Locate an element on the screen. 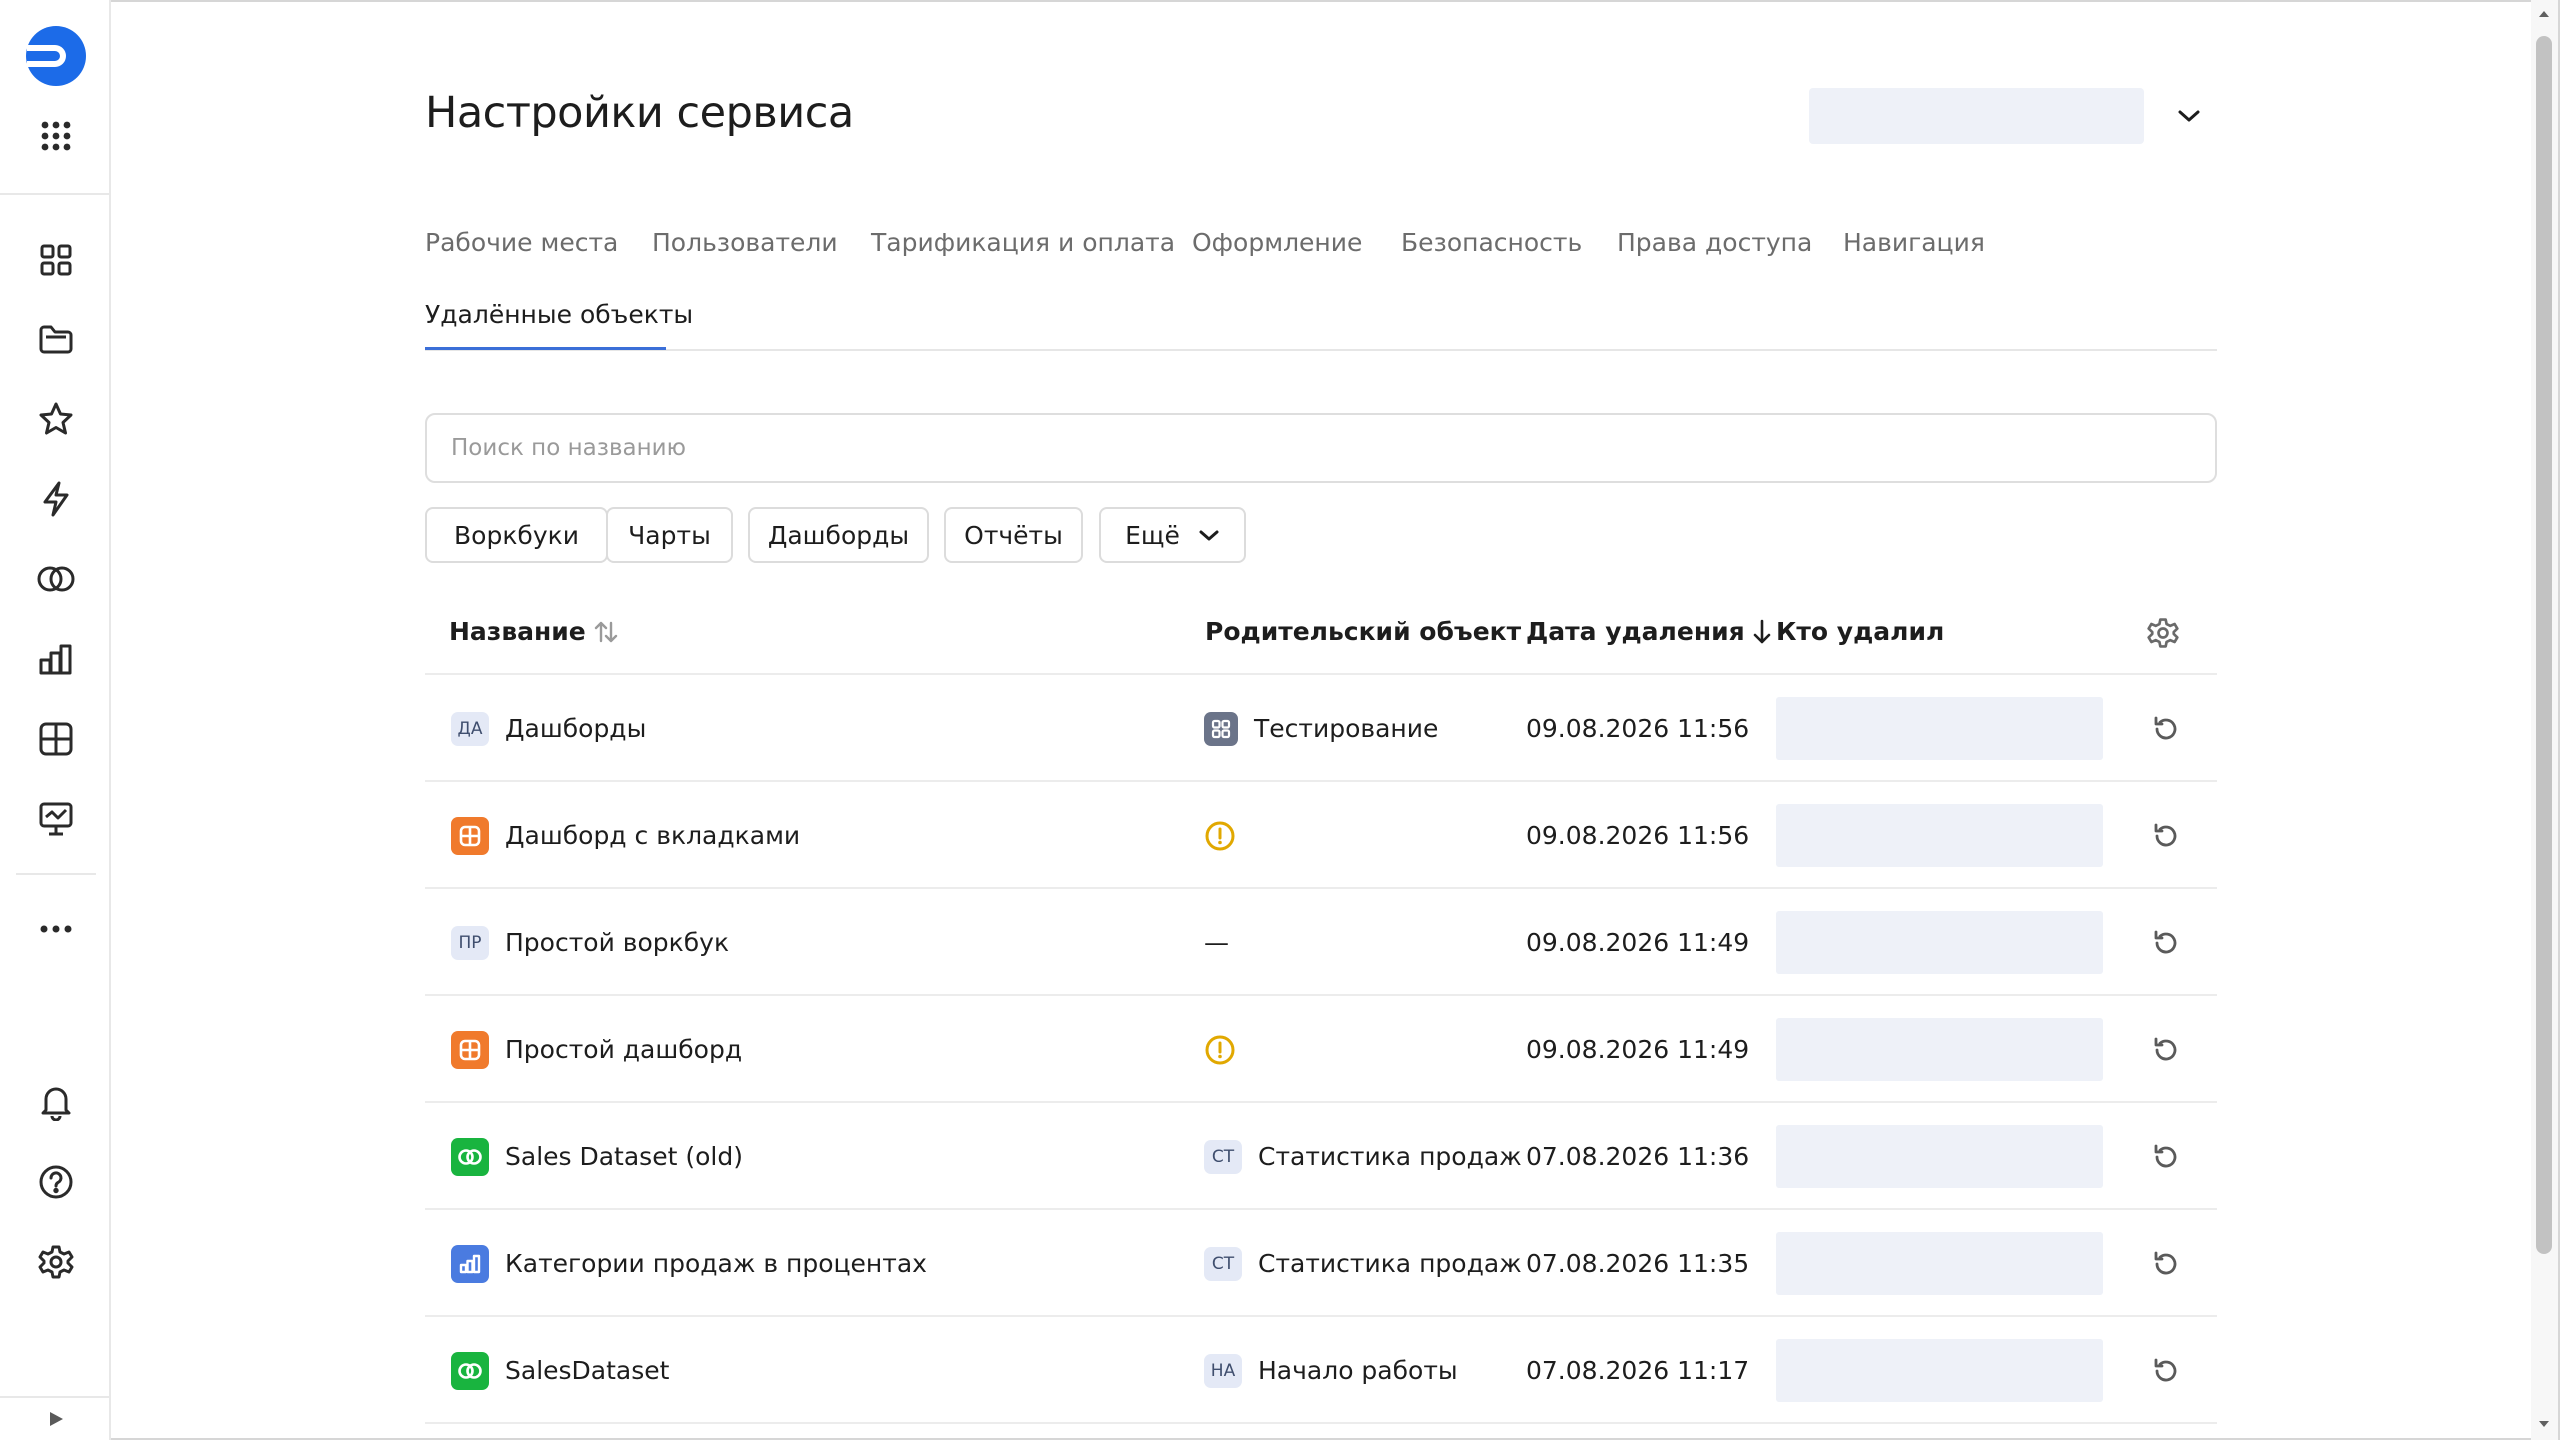  filter-charts-button: Чарты is located at coordinates (669, 535).